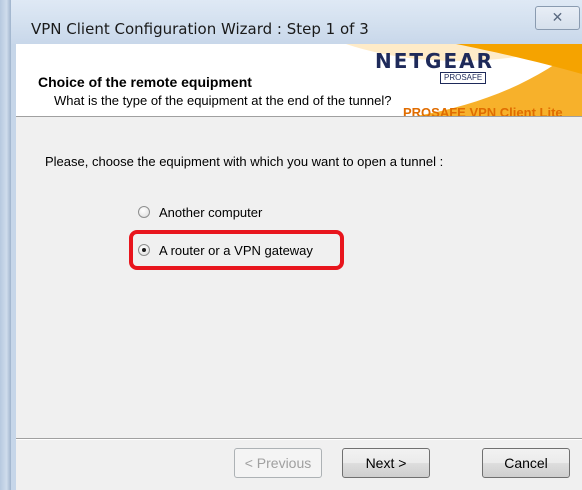 The height and width of the screenshot is (490, 582). What do you see at coordinates (145, 82) in the screenshot?
I see `page-title: Choice of the remote equipment` at bounding box center [145, 82].